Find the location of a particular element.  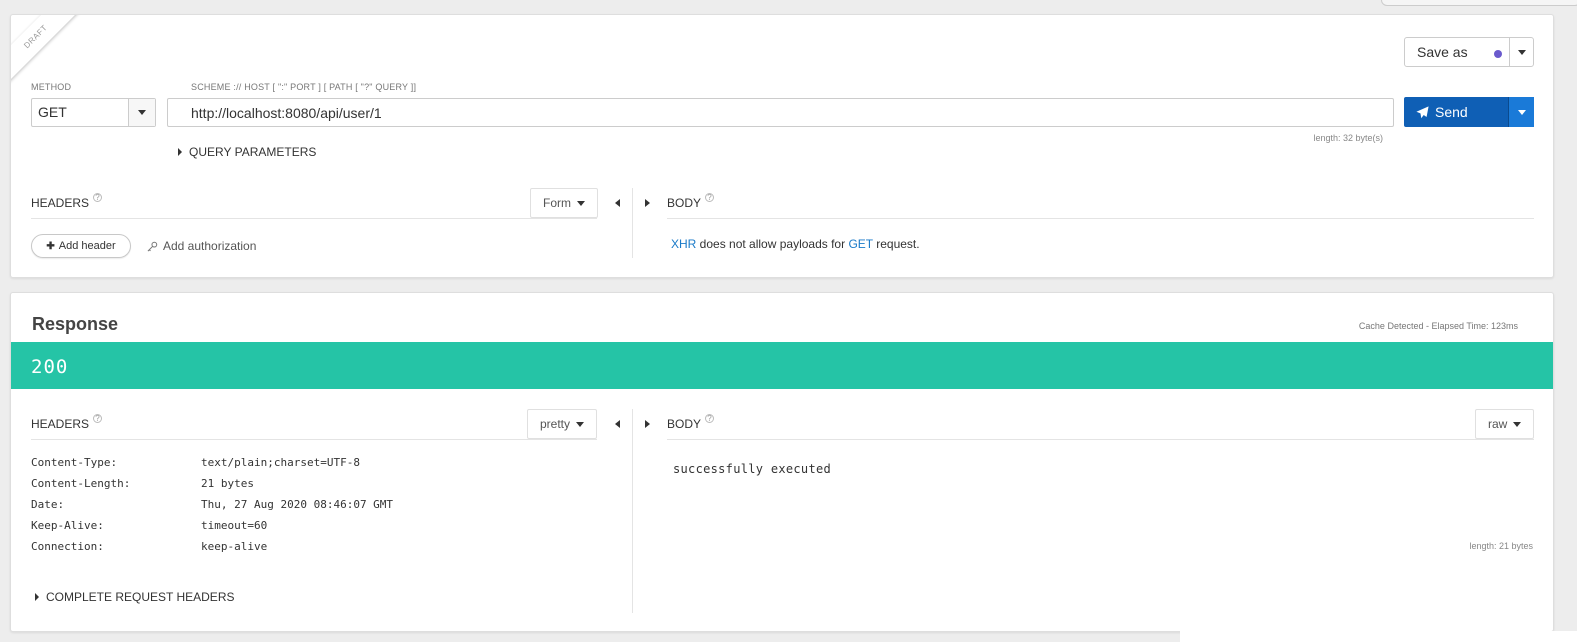

header-row: Content-Length: 21 bytes is located at coordinates (212, 487).